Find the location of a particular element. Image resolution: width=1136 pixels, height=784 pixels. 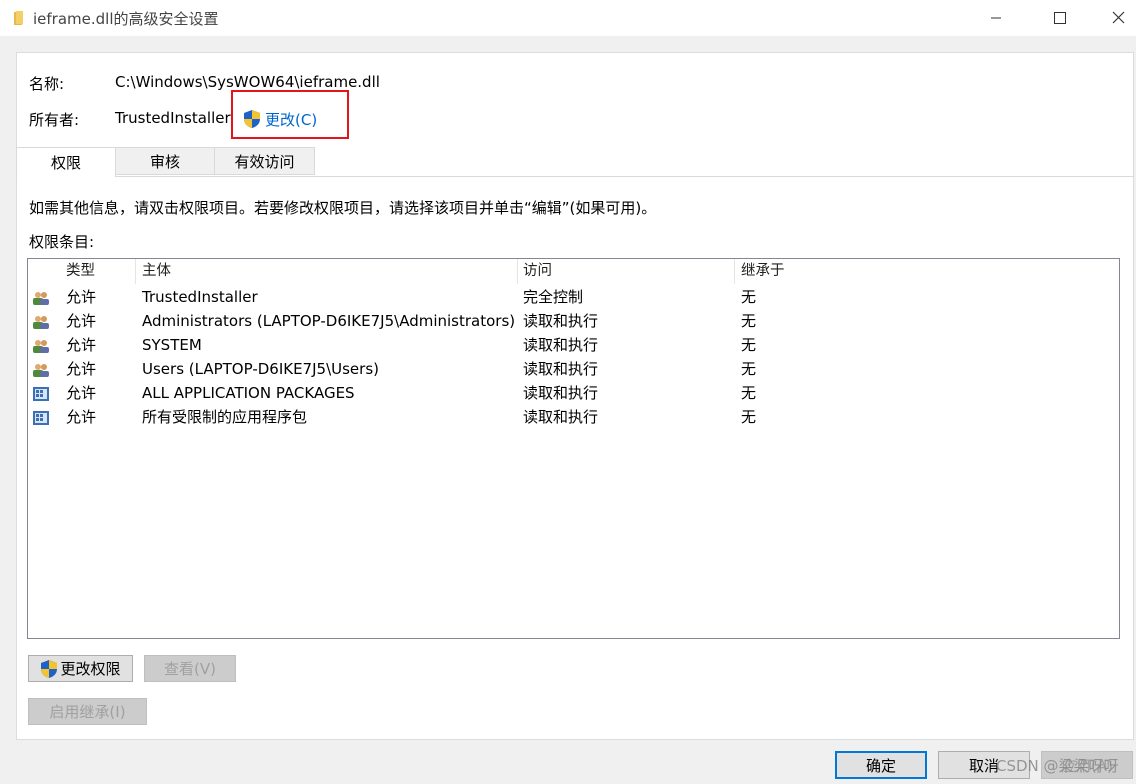

table-row: 允许 TrustedInstaller 完全控制 无 is located at coordinates (573, 297).